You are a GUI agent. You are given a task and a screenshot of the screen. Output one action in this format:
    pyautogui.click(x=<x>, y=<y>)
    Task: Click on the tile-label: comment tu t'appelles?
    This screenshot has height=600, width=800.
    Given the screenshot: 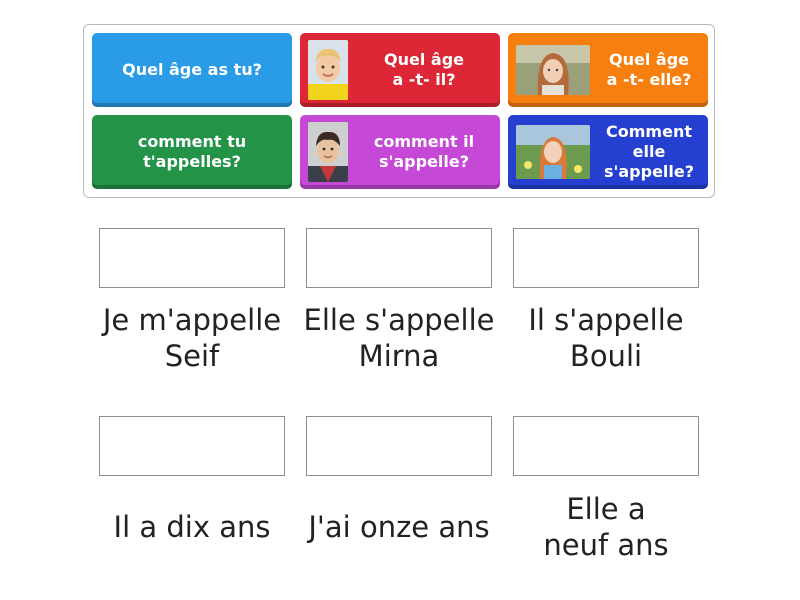 What is the action you would take?
    pyautogui.click(x=192, y=151)
    